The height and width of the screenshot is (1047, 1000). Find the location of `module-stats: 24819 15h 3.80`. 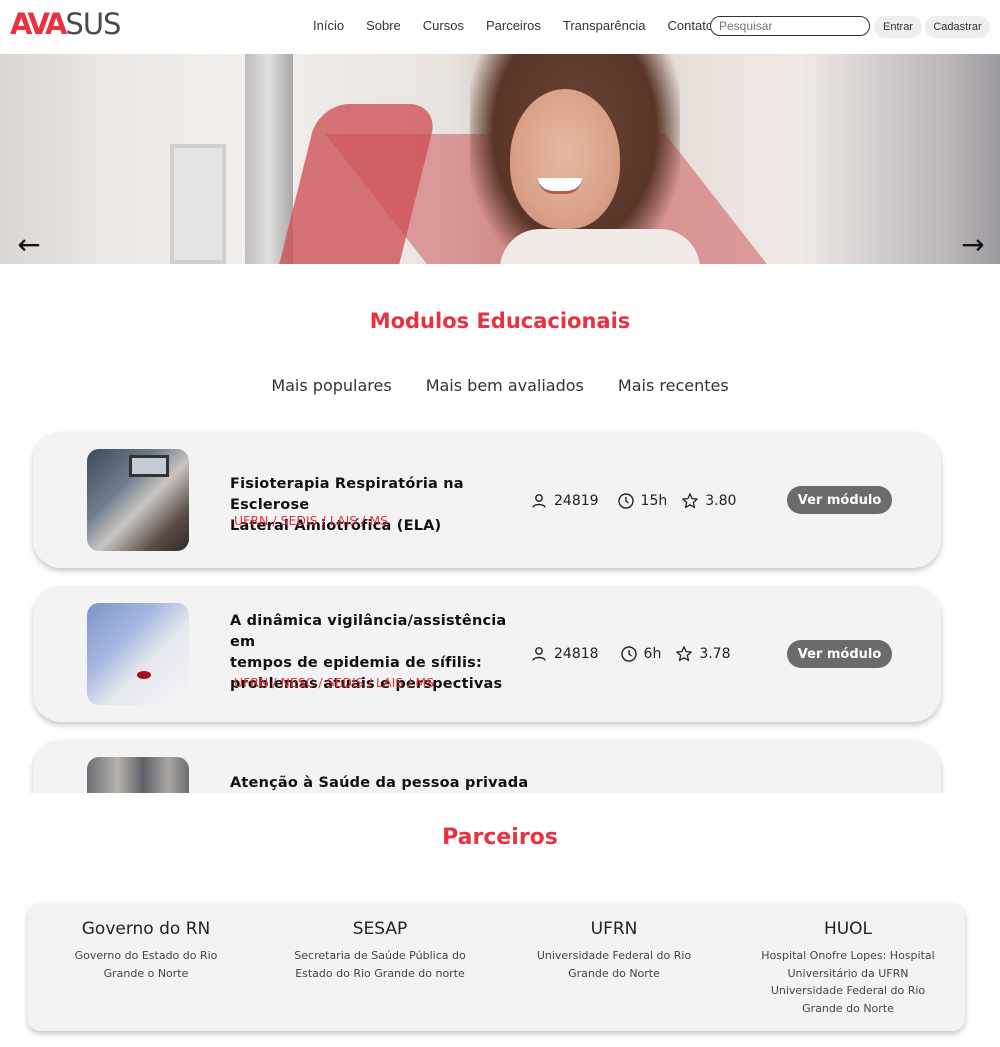

module-stats: 24819 15h 3.80 is located at coordinates (633, 501).